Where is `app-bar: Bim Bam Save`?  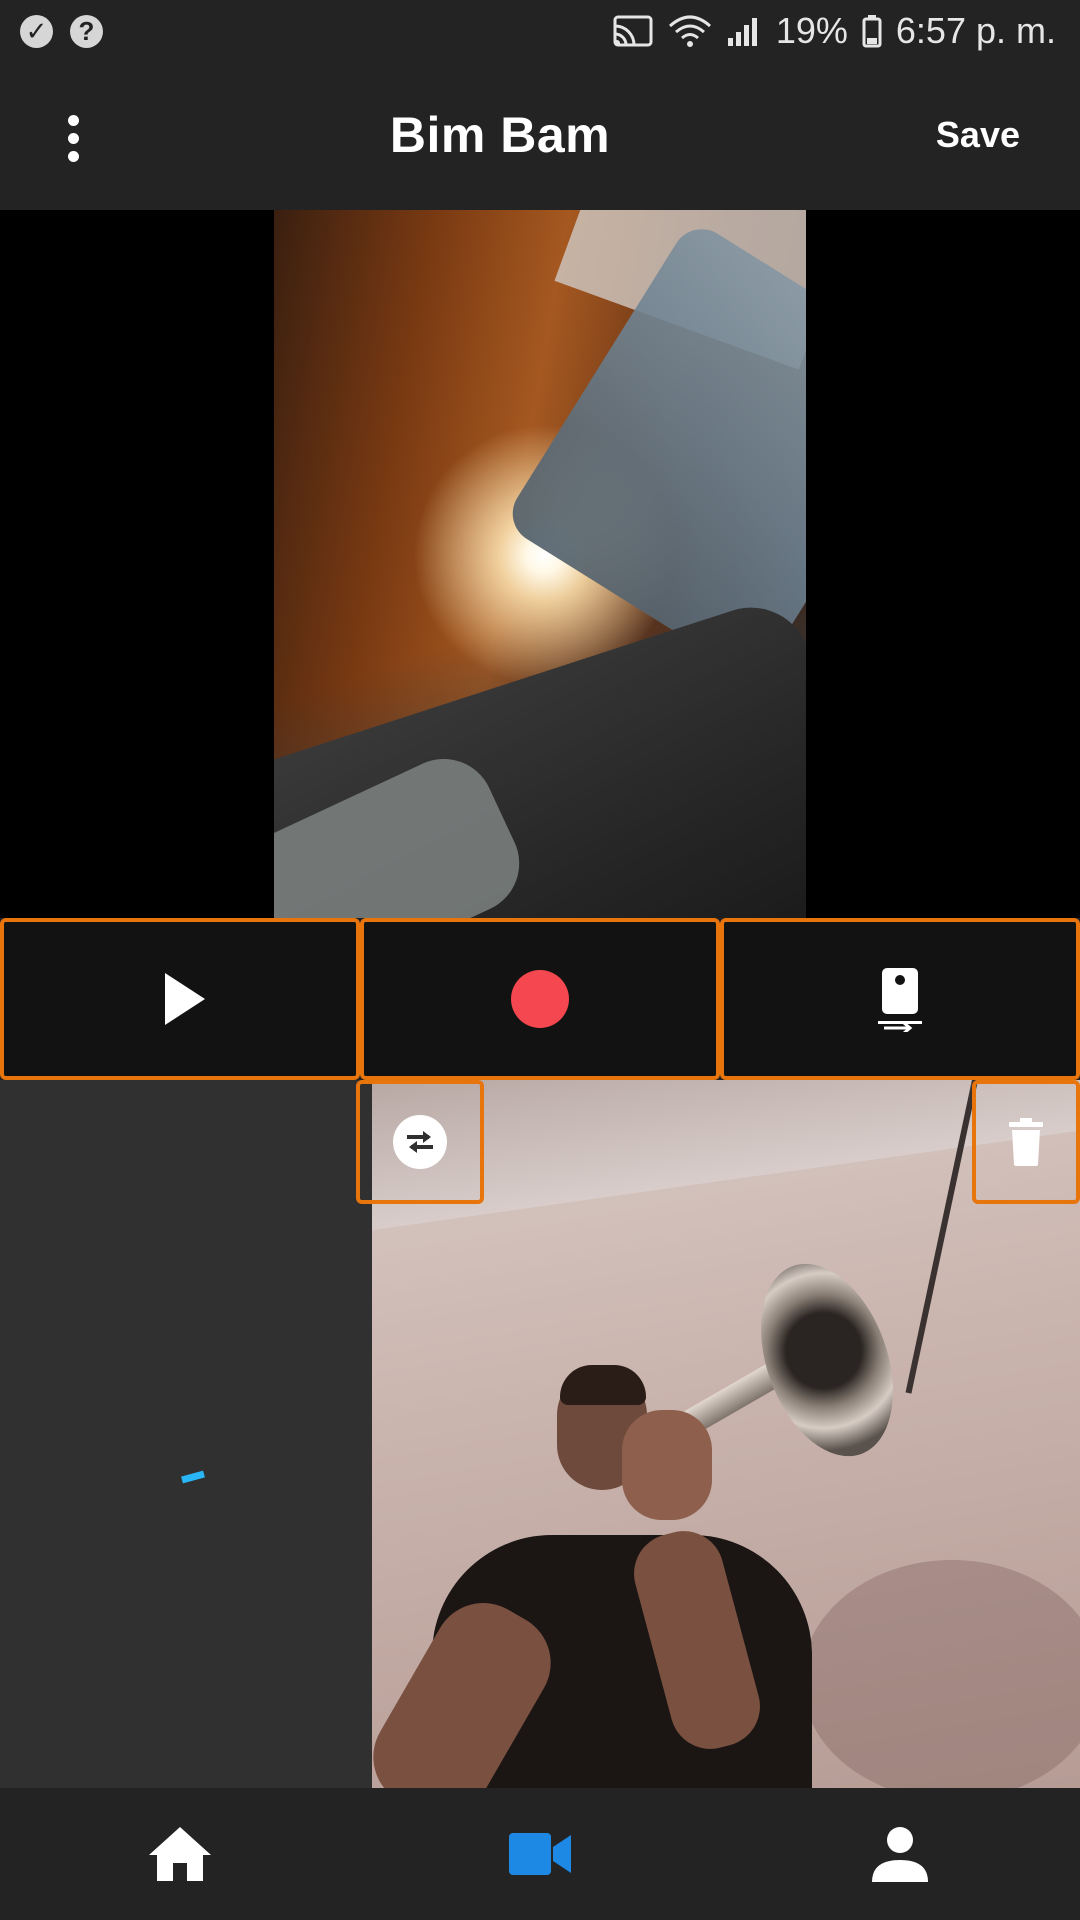 app-bar: Bim Bam Save is located at coordinates (540, 138).